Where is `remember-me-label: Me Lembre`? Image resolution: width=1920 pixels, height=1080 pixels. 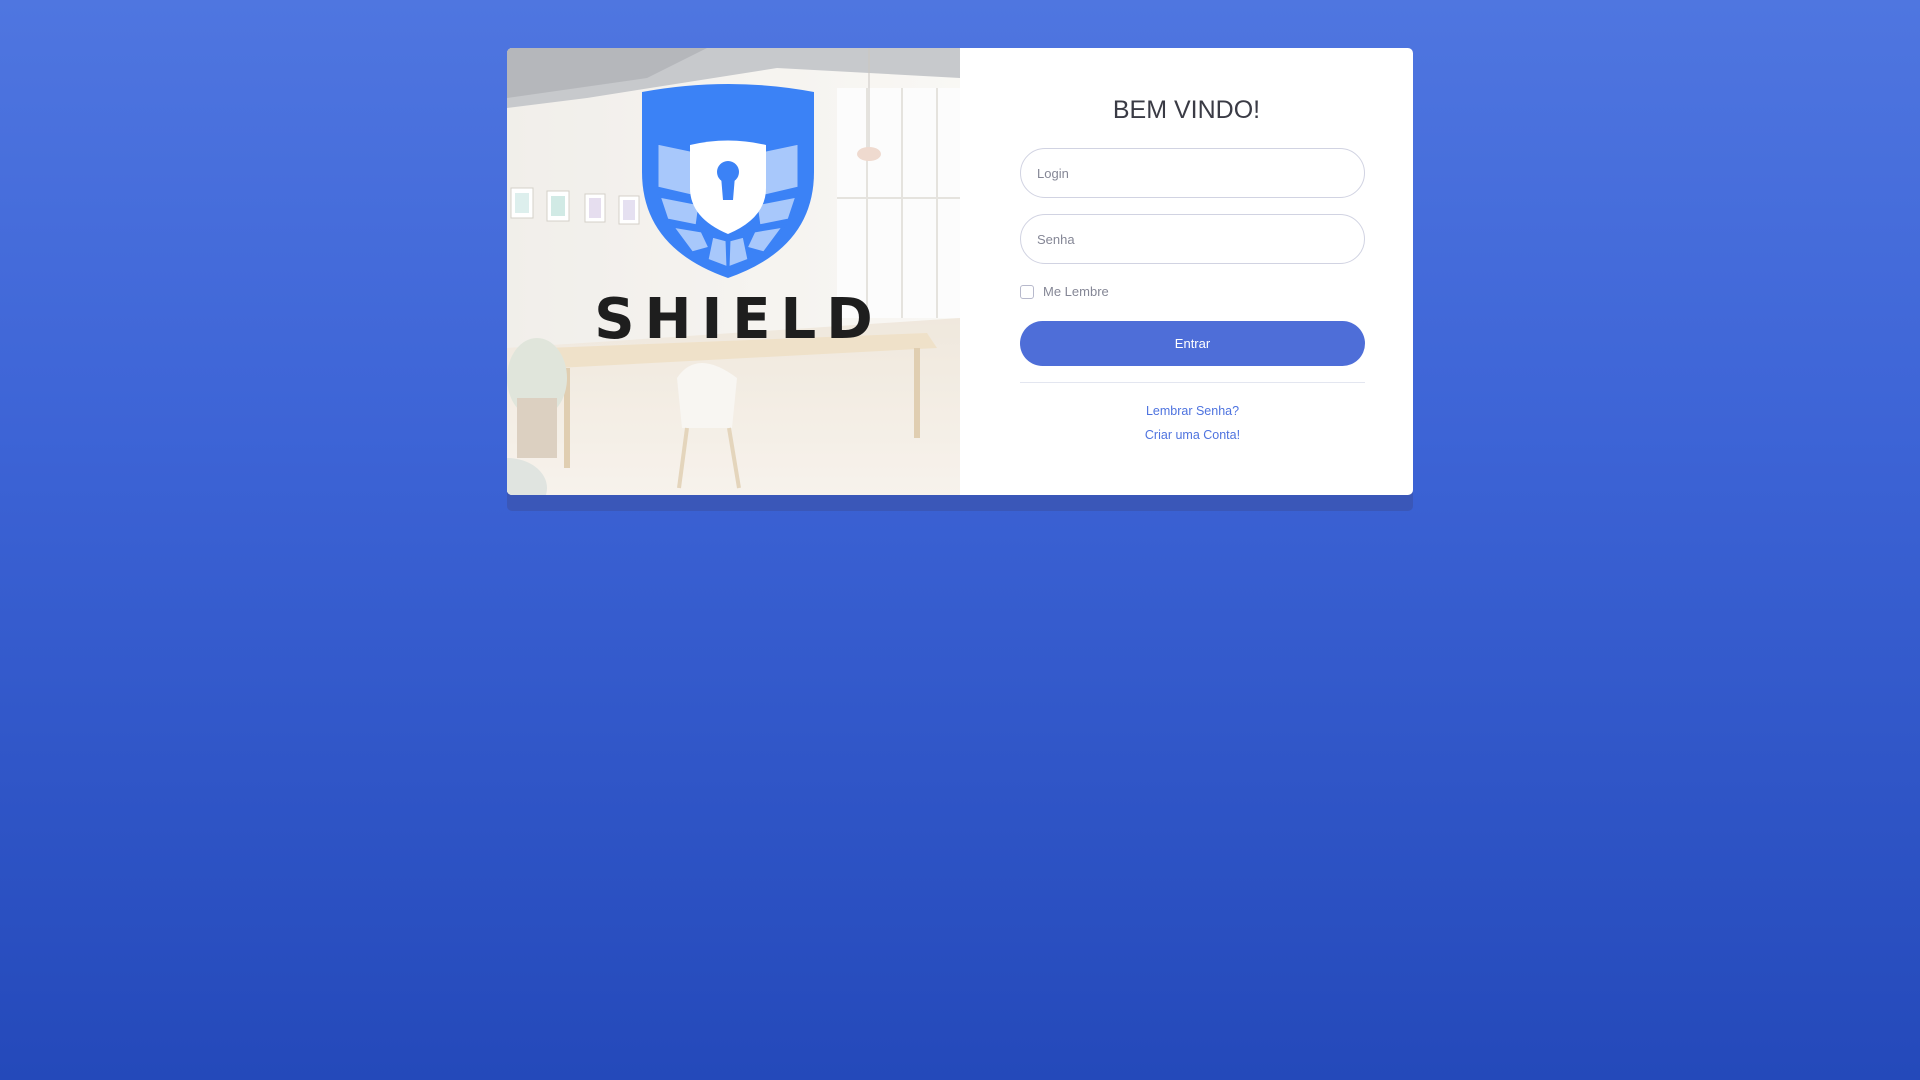 remember-me-label: Me Lembre is located at coordinates (1076, 291).